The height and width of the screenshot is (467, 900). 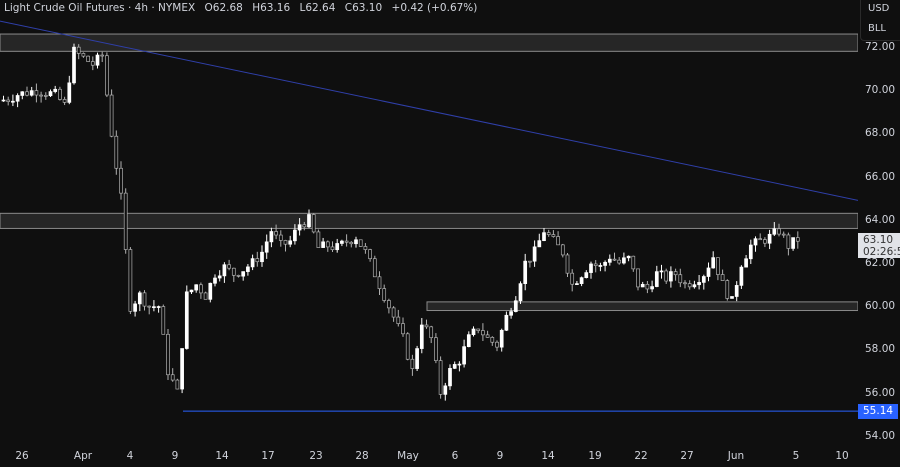 I want to click on y-tick-label: 58.00, so click(x=880, y=349).